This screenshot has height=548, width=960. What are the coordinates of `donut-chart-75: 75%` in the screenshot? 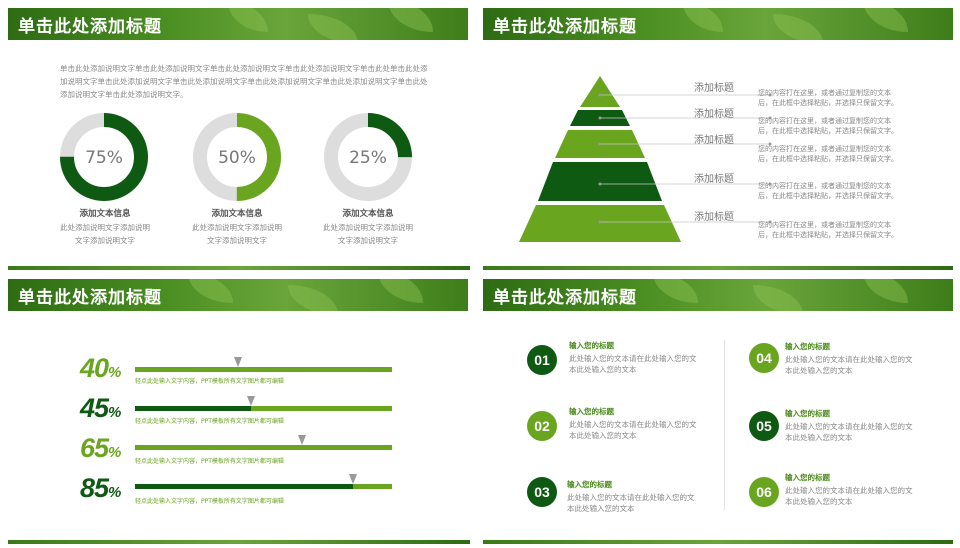 It's located at (104, 157).